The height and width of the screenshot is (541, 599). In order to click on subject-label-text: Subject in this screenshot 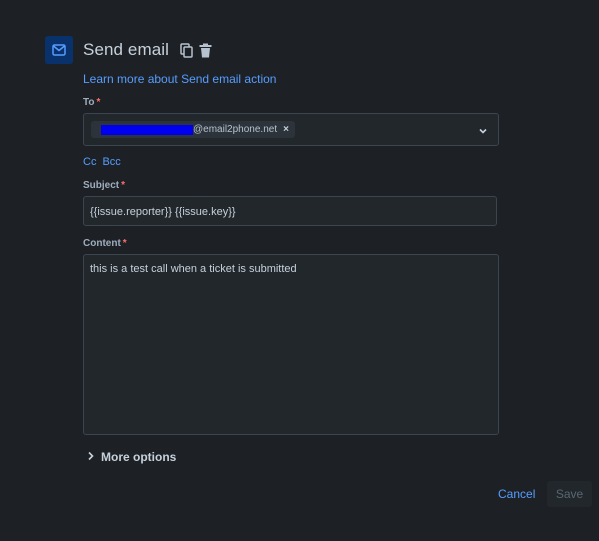, I will do `click(101, 185)`.